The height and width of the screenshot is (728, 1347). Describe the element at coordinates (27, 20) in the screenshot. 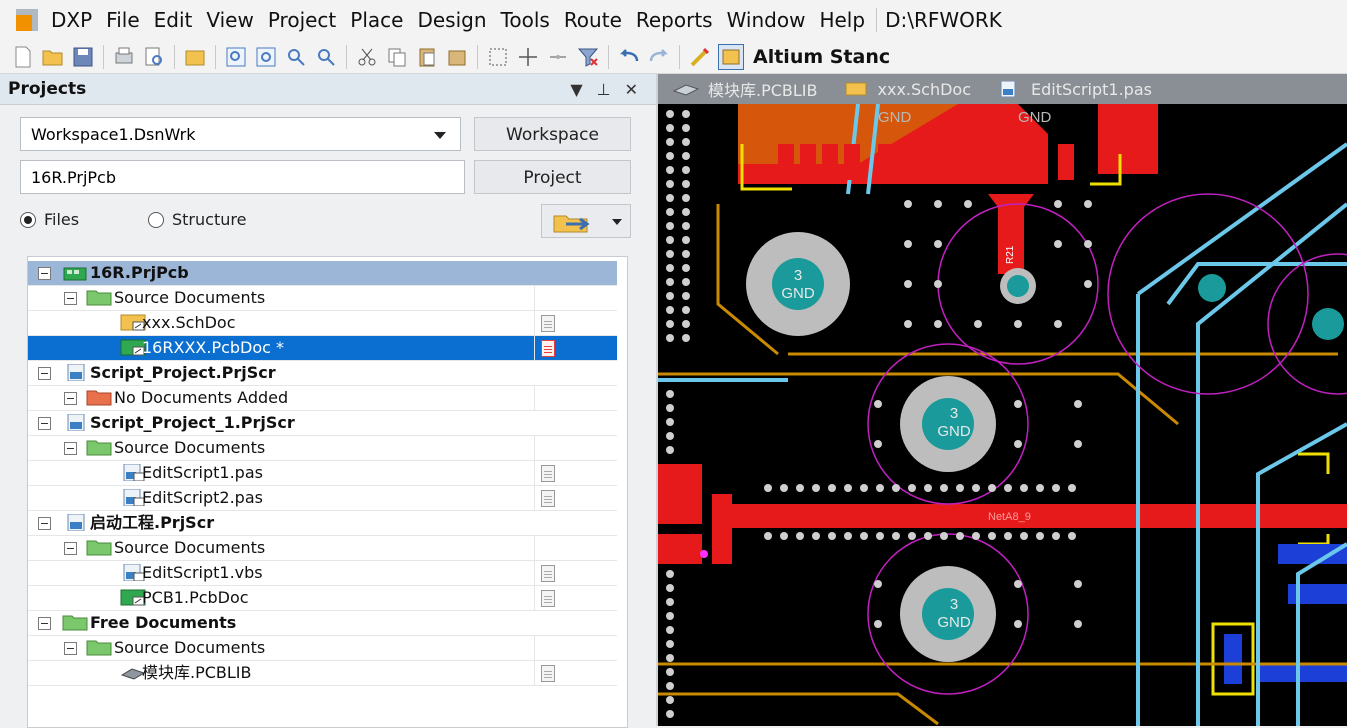

I see `dxp-logo-icon` at that location.